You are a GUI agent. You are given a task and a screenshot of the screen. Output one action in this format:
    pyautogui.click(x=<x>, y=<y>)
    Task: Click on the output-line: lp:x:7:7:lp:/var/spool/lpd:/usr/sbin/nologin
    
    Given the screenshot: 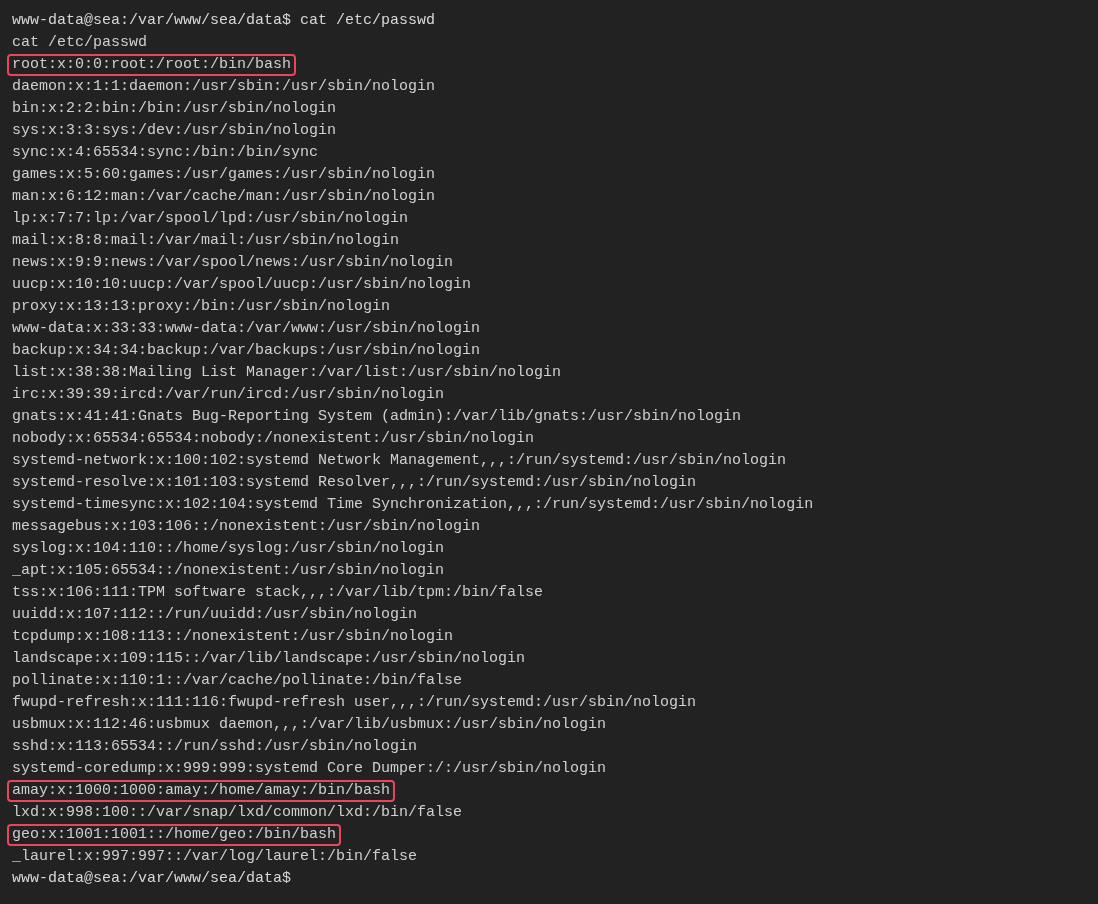 What is the action you would take?
    pyautogui.click(x=210, y=219)
    